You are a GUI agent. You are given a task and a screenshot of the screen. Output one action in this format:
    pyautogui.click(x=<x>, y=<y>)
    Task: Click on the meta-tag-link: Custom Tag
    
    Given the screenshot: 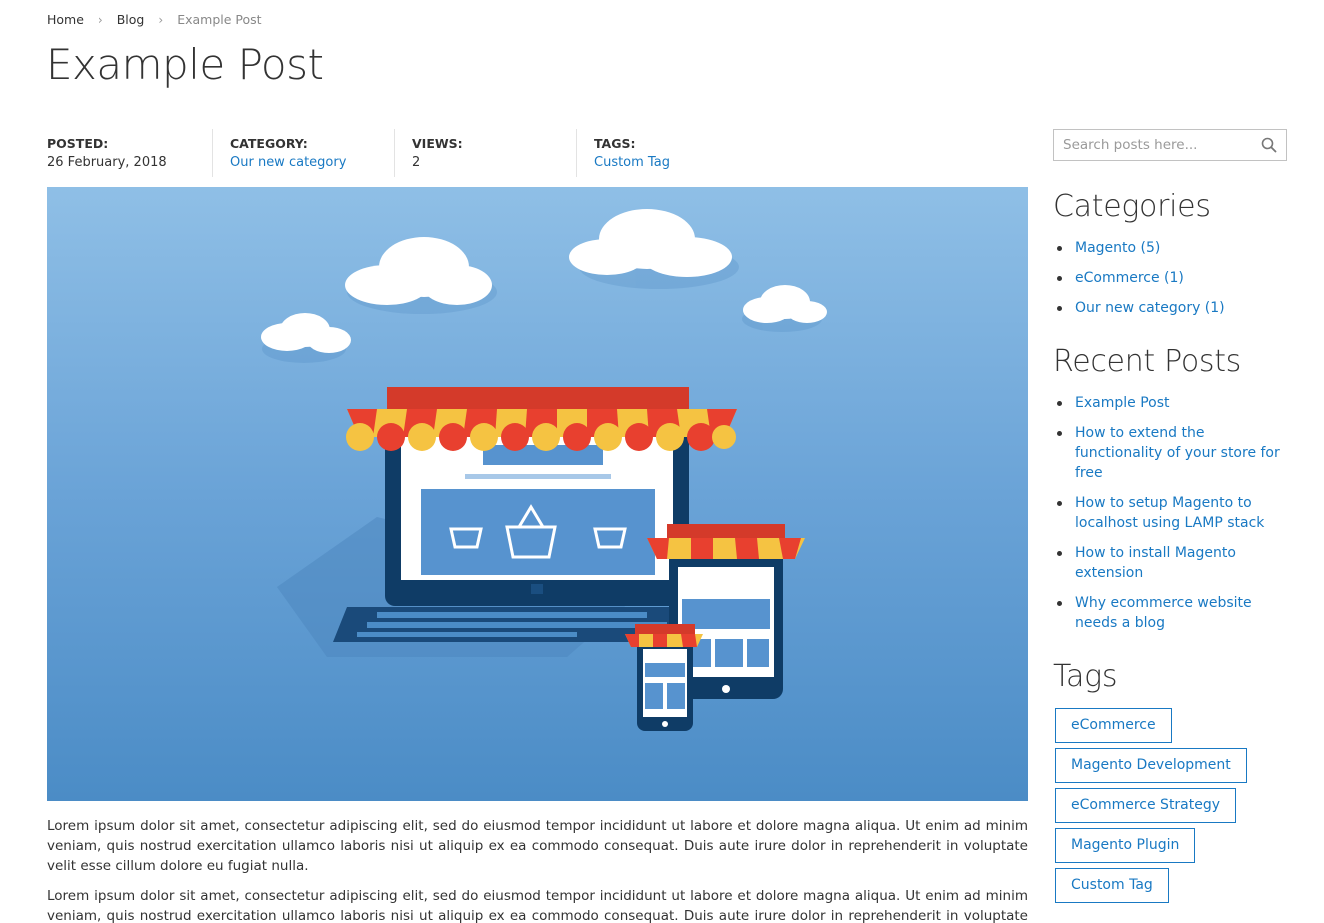 What is the action you would take?
    pyautogui.click(x=676, y=162)
    